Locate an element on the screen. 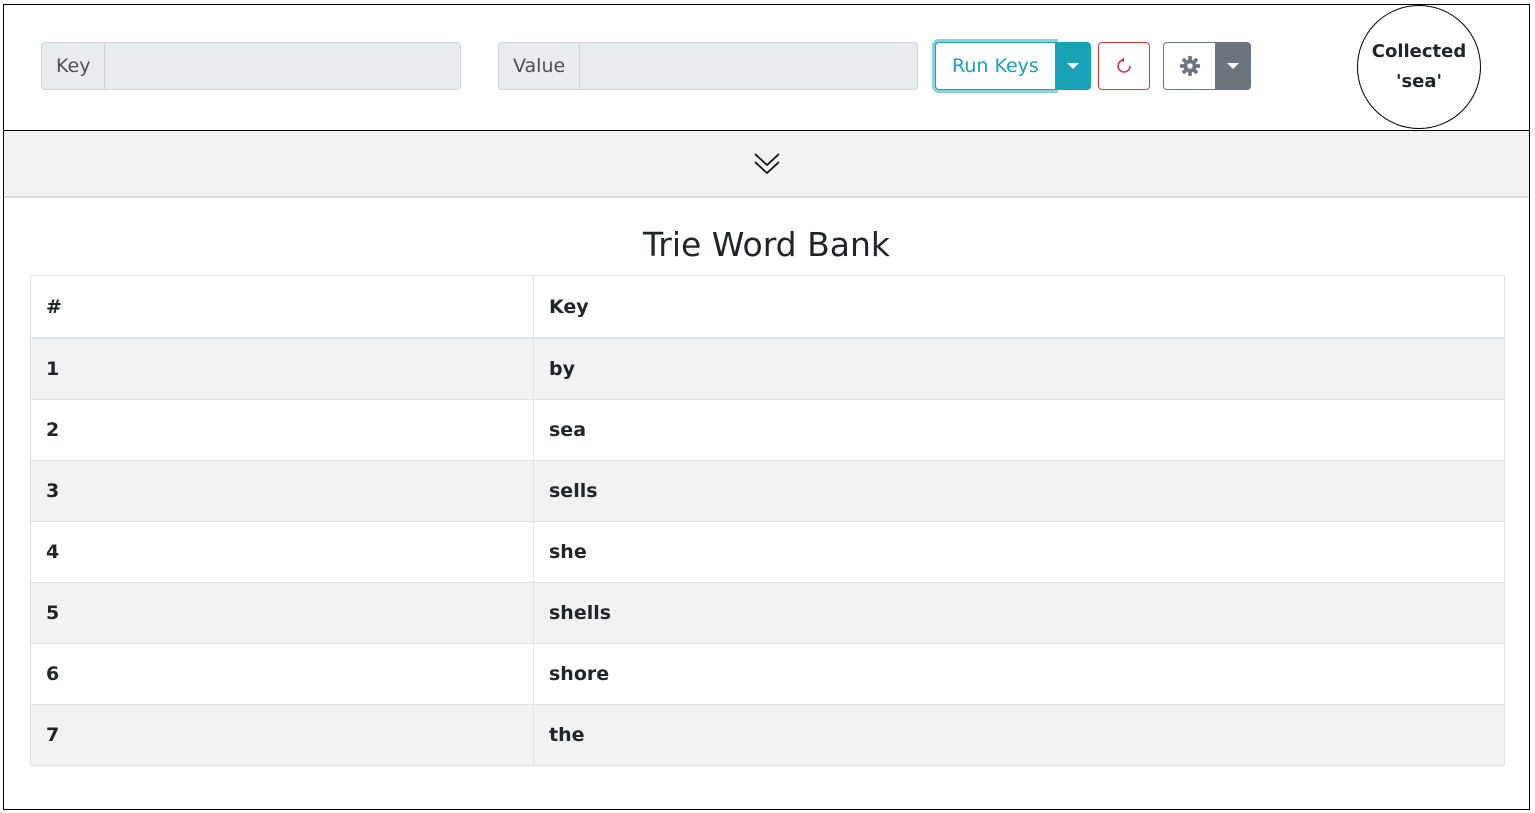 This screenshot has width=1535, height=813. row-key: the is located at coordinates (1019, 735).